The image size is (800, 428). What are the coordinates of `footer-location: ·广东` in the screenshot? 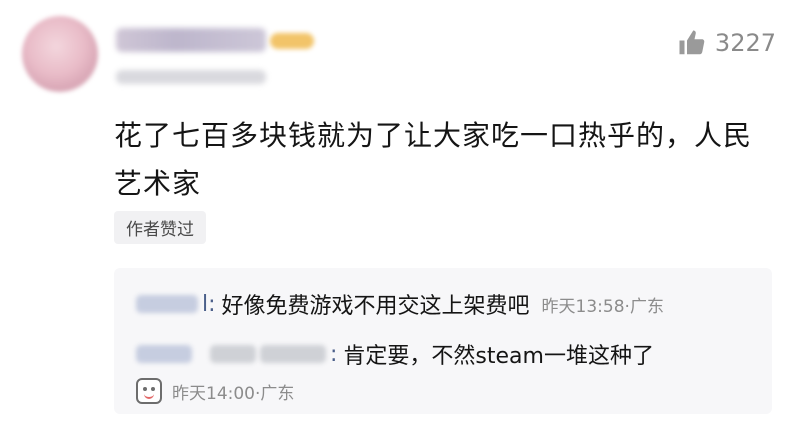 It's located at (275, 393).